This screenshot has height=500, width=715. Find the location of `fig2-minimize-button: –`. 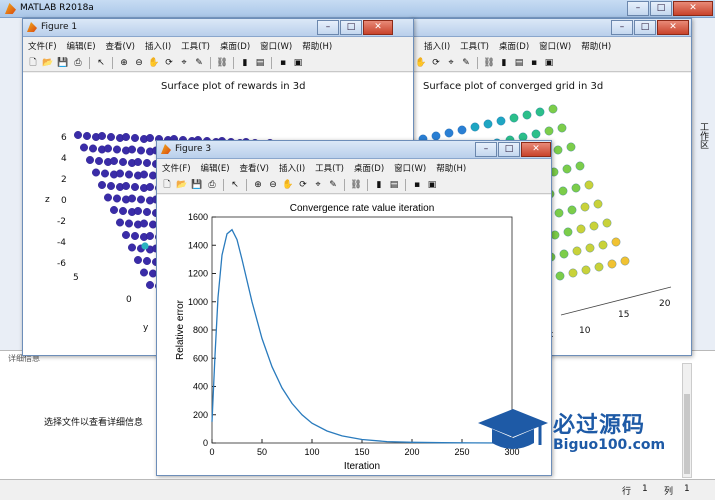

fig2-minimize-button: – is located at coordinates (622, 27).